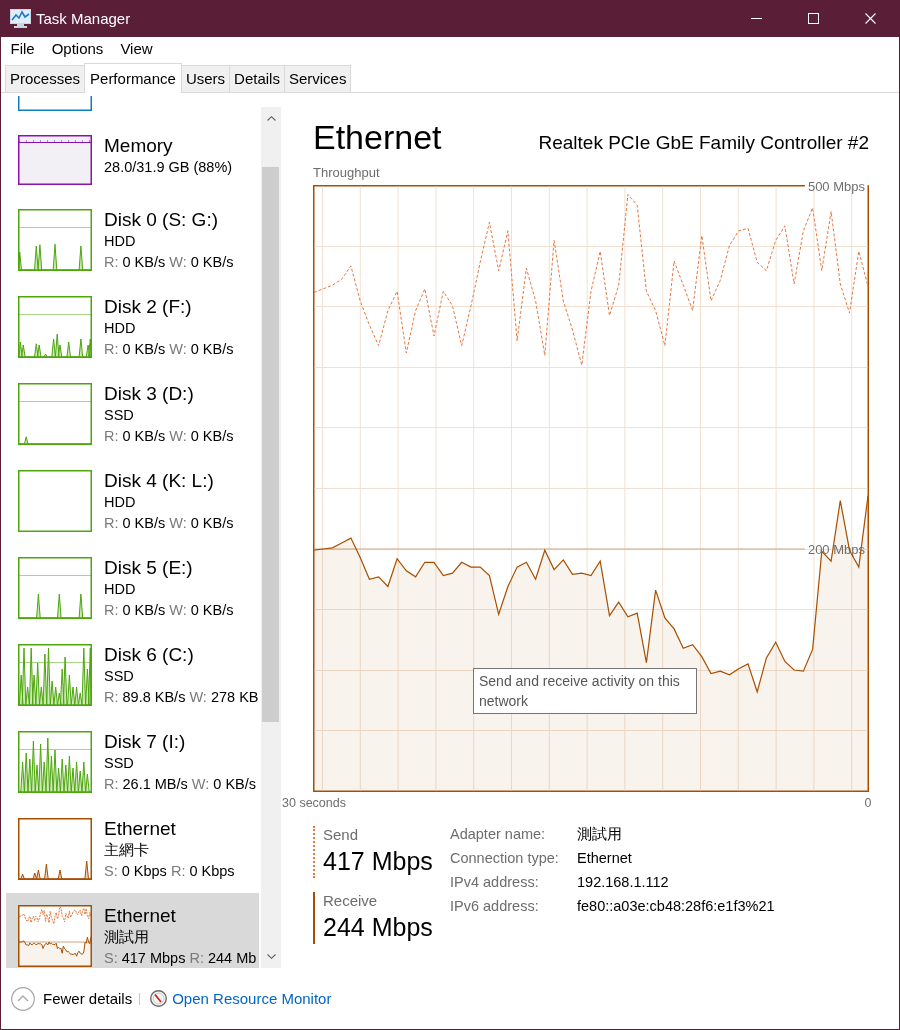  Describe the element at coordinates (145, 742) in the screenshot. I see `item-title: Disk 7 (I:)` at that location.